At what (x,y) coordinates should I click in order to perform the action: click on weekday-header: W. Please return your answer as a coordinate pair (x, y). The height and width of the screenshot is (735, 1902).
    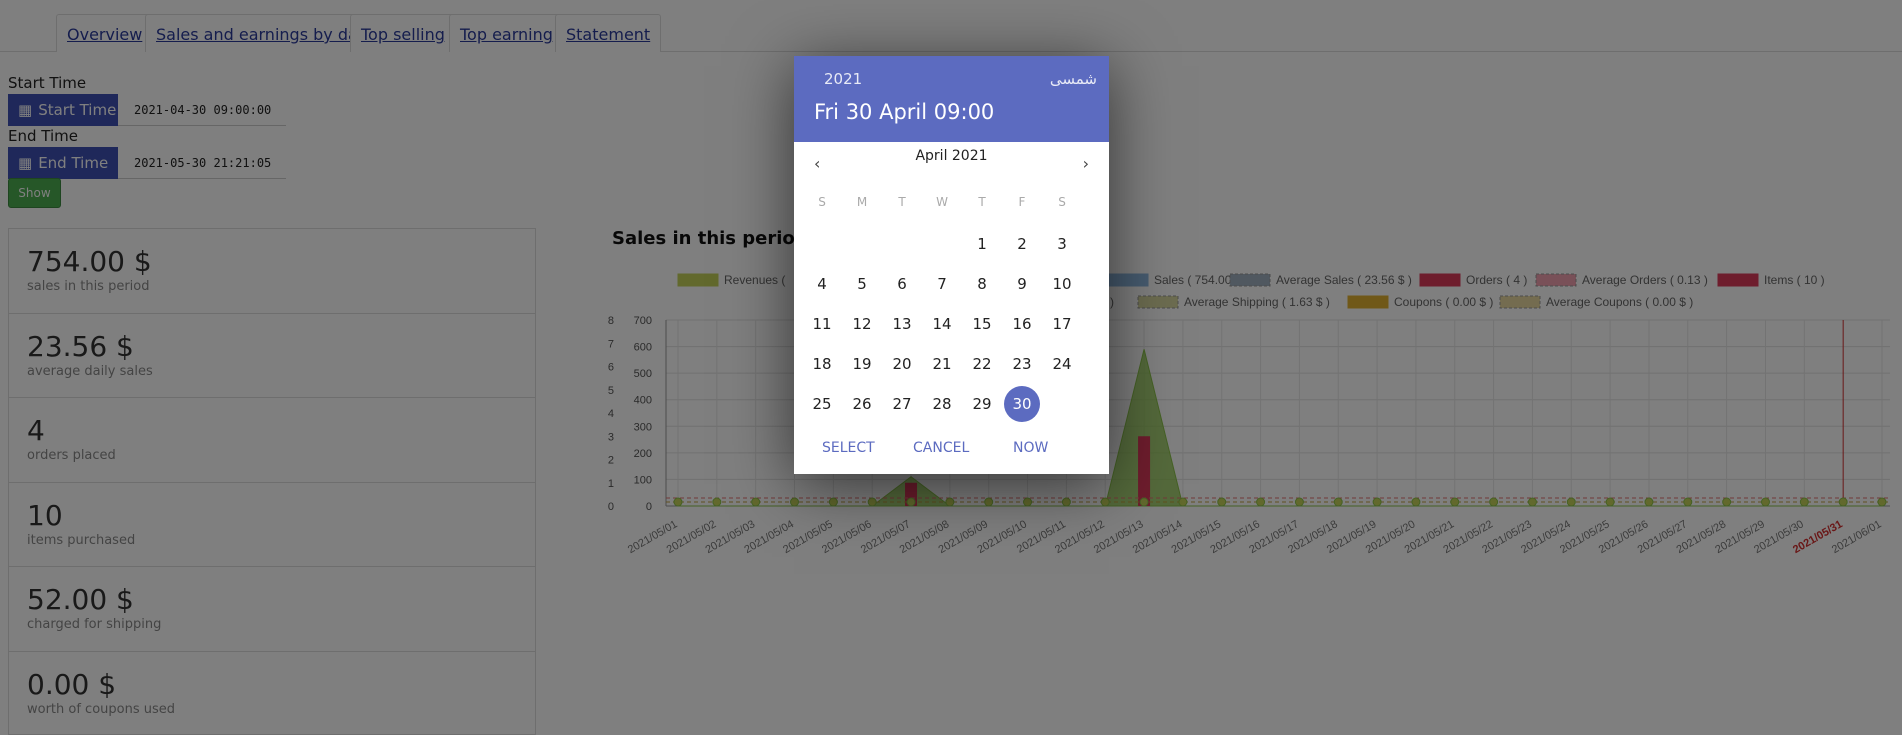
    Looking at the image, I should click on (942, 202).